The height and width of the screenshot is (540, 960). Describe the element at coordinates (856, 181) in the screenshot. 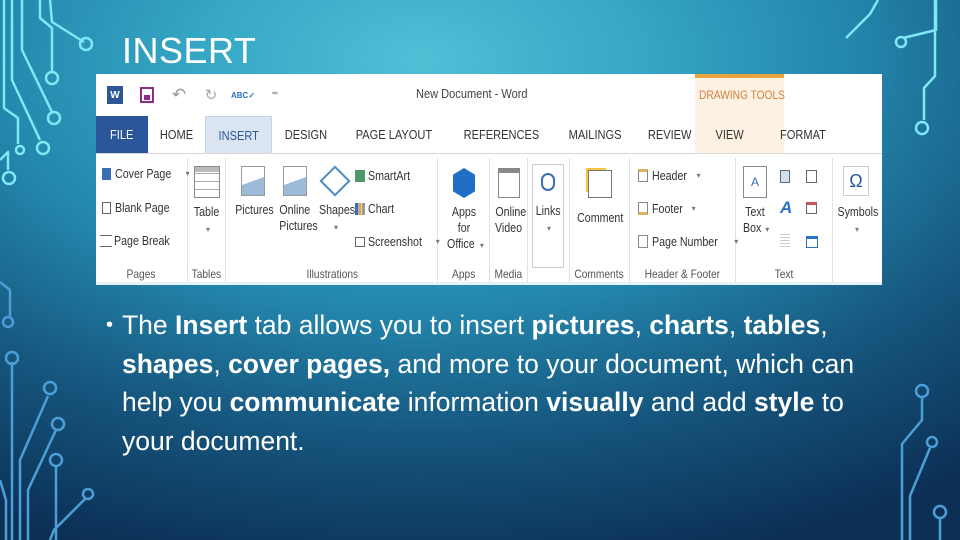

I see `omega-icon: Ω` at that location.